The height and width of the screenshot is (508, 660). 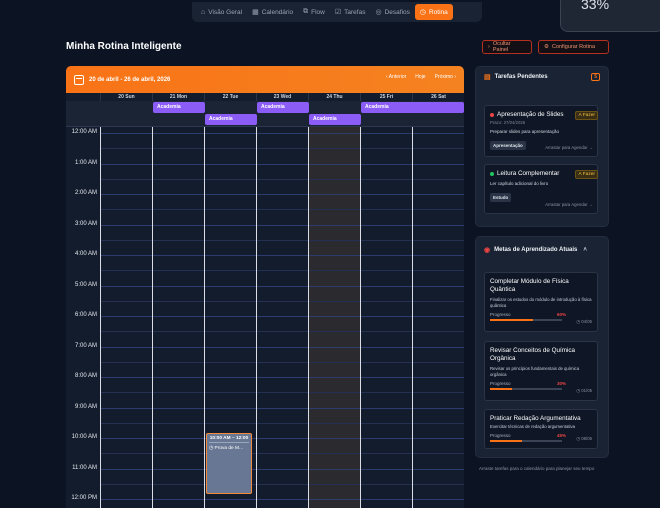 What do you see at coordinates (124, 46) in the screenshot?
I see `page-title: Minha Rotina Inteligente` at bounding box center [124, 46].